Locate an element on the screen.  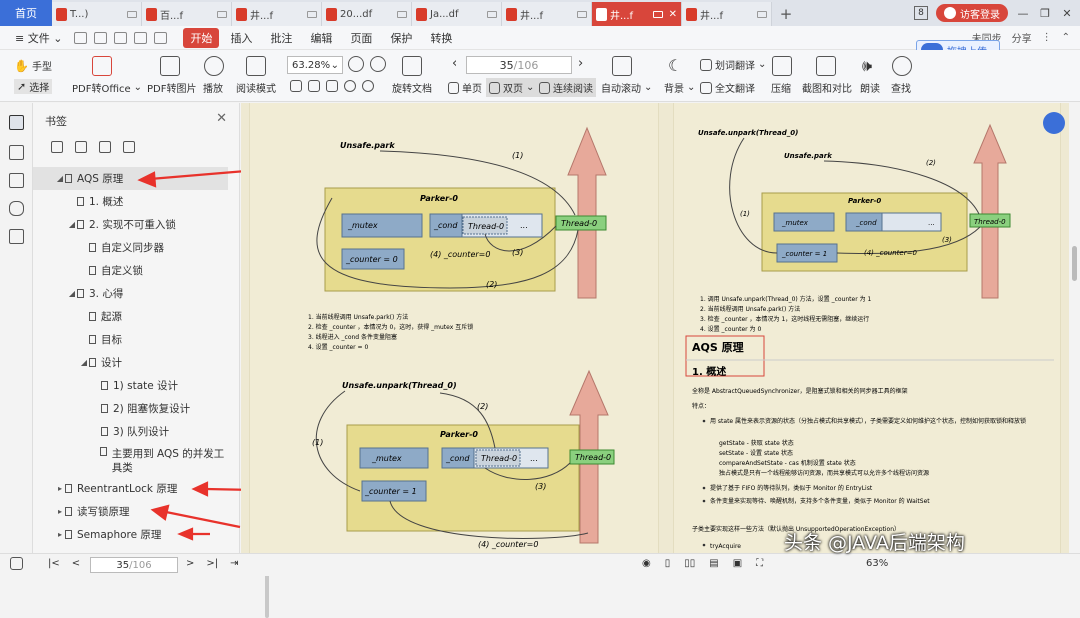
d2-counter: _counter = 1 is located at coordinates (390, 491).